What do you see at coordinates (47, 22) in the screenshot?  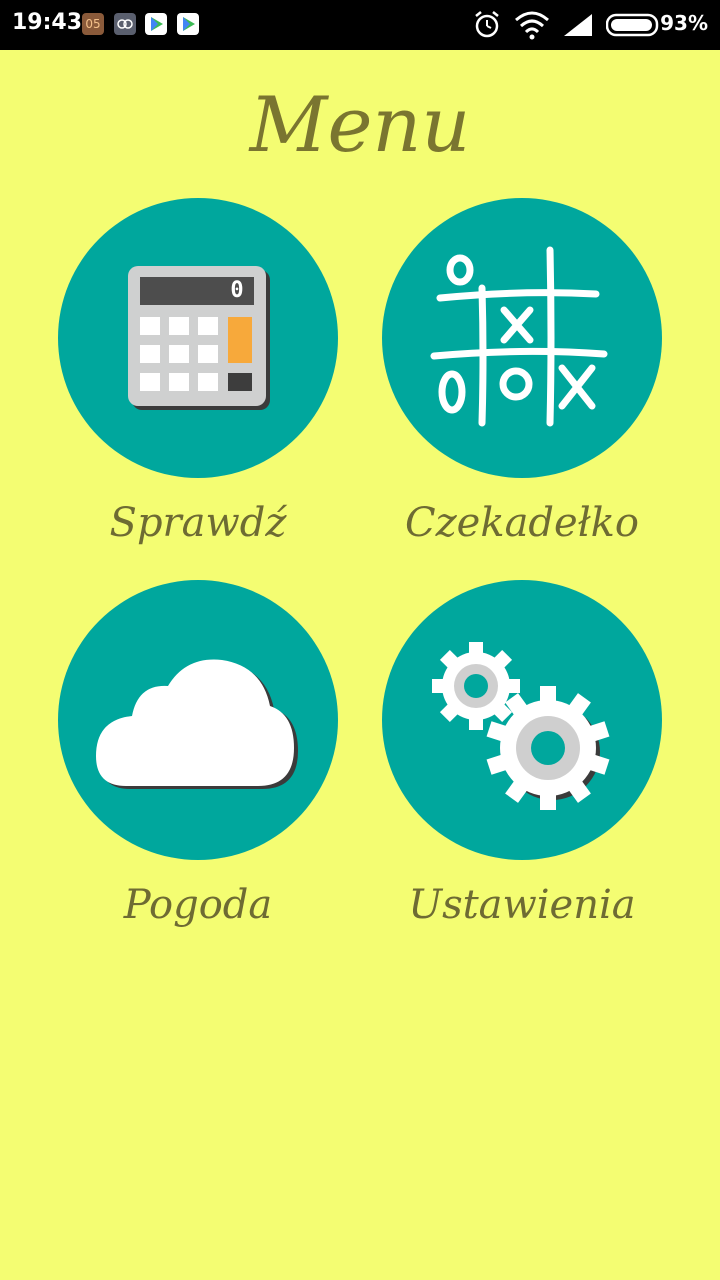 I see `status-time: 19:43` at bounding box center [47, 22].